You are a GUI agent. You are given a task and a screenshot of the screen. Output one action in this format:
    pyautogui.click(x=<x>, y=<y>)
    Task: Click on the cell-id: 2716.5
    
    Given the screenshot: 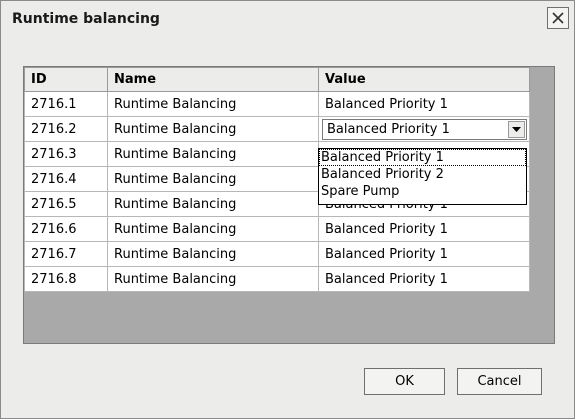 What is the action you would take?
    pyautogui.click(x=66, y=204)
    